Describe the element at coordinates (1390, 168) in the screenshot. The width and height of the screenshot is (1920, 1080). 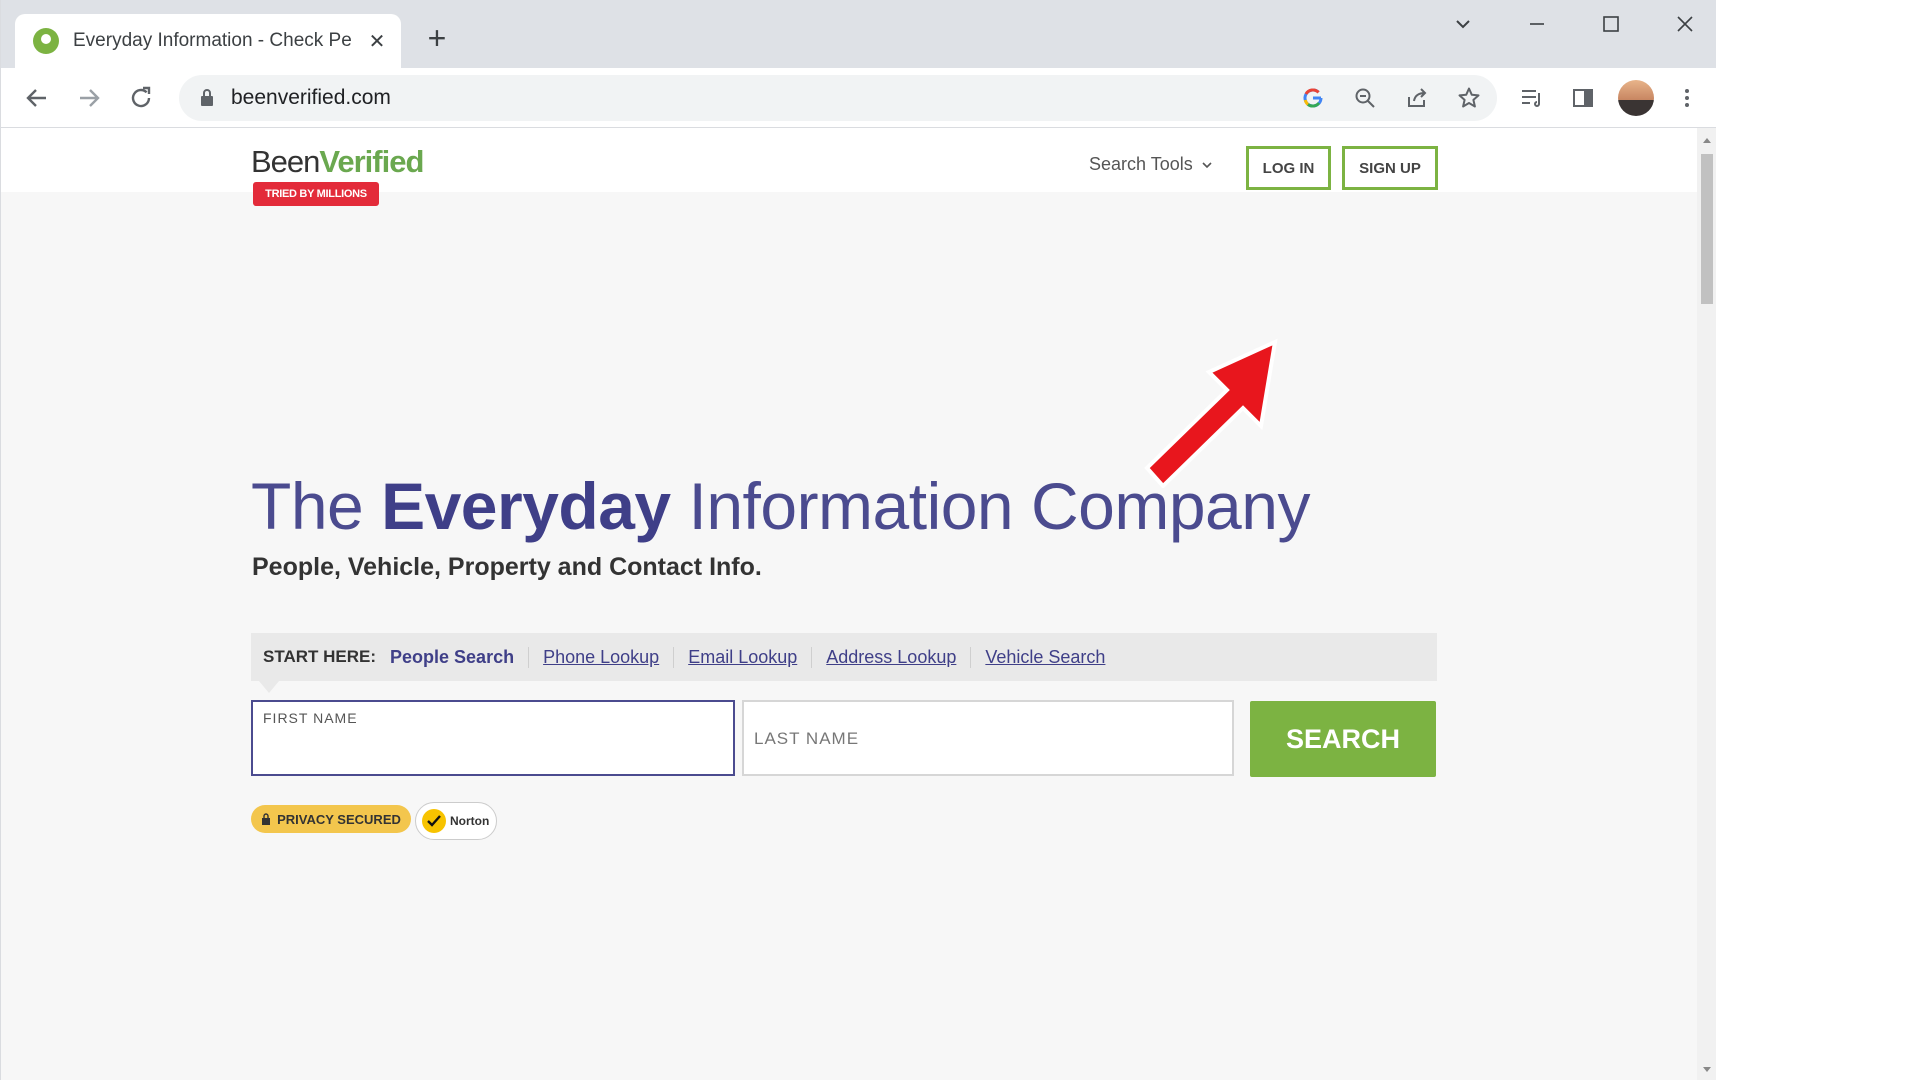
I see `sign-up-button: SIGN UP` at that location.